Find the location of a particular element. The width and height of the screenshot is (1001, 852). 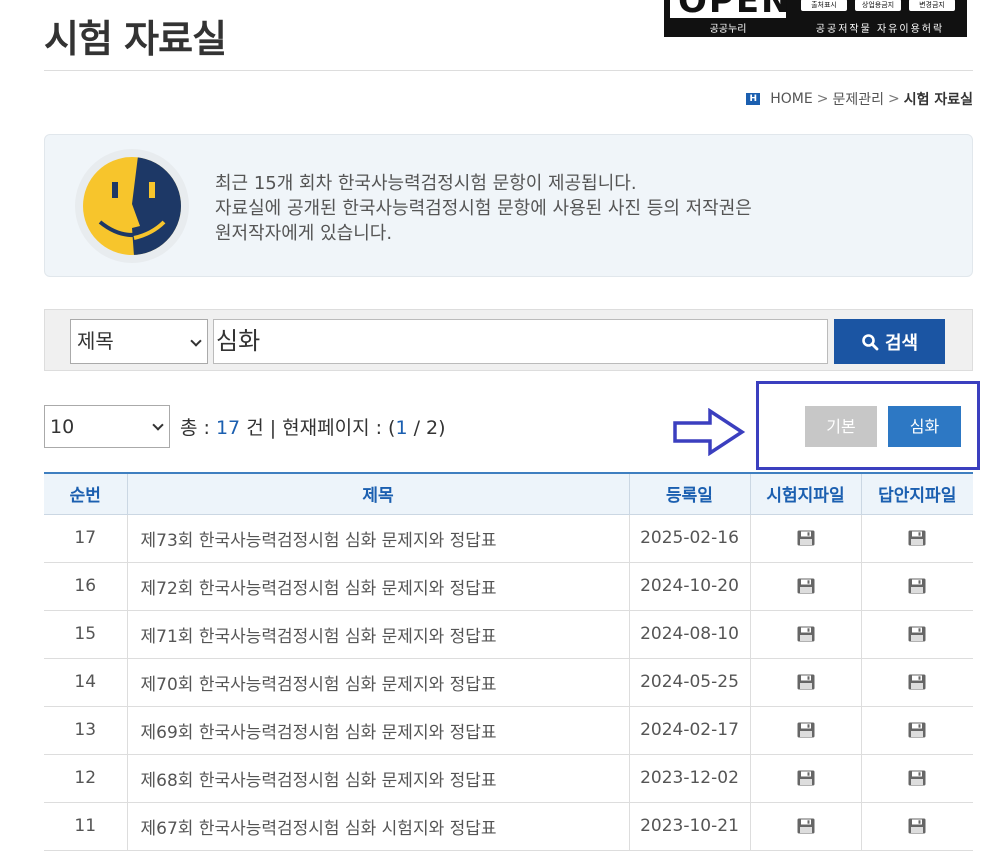

table-row: 16 제72회 한국사능력검정시험 심화 문제지와 정답표 2024-10-20 is located at coordinates (508, 586).